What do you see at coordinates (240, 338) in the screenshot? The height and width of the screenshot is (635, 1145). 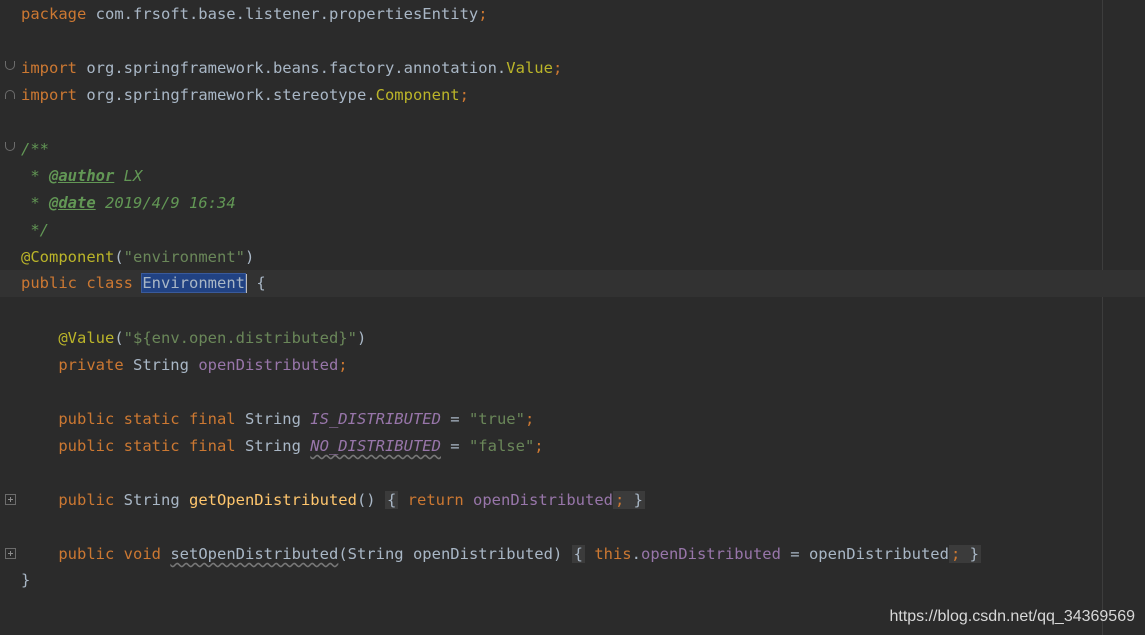 I see `value-expression-string: "${env.open.distributed}"` at bounding box center [240, 338].